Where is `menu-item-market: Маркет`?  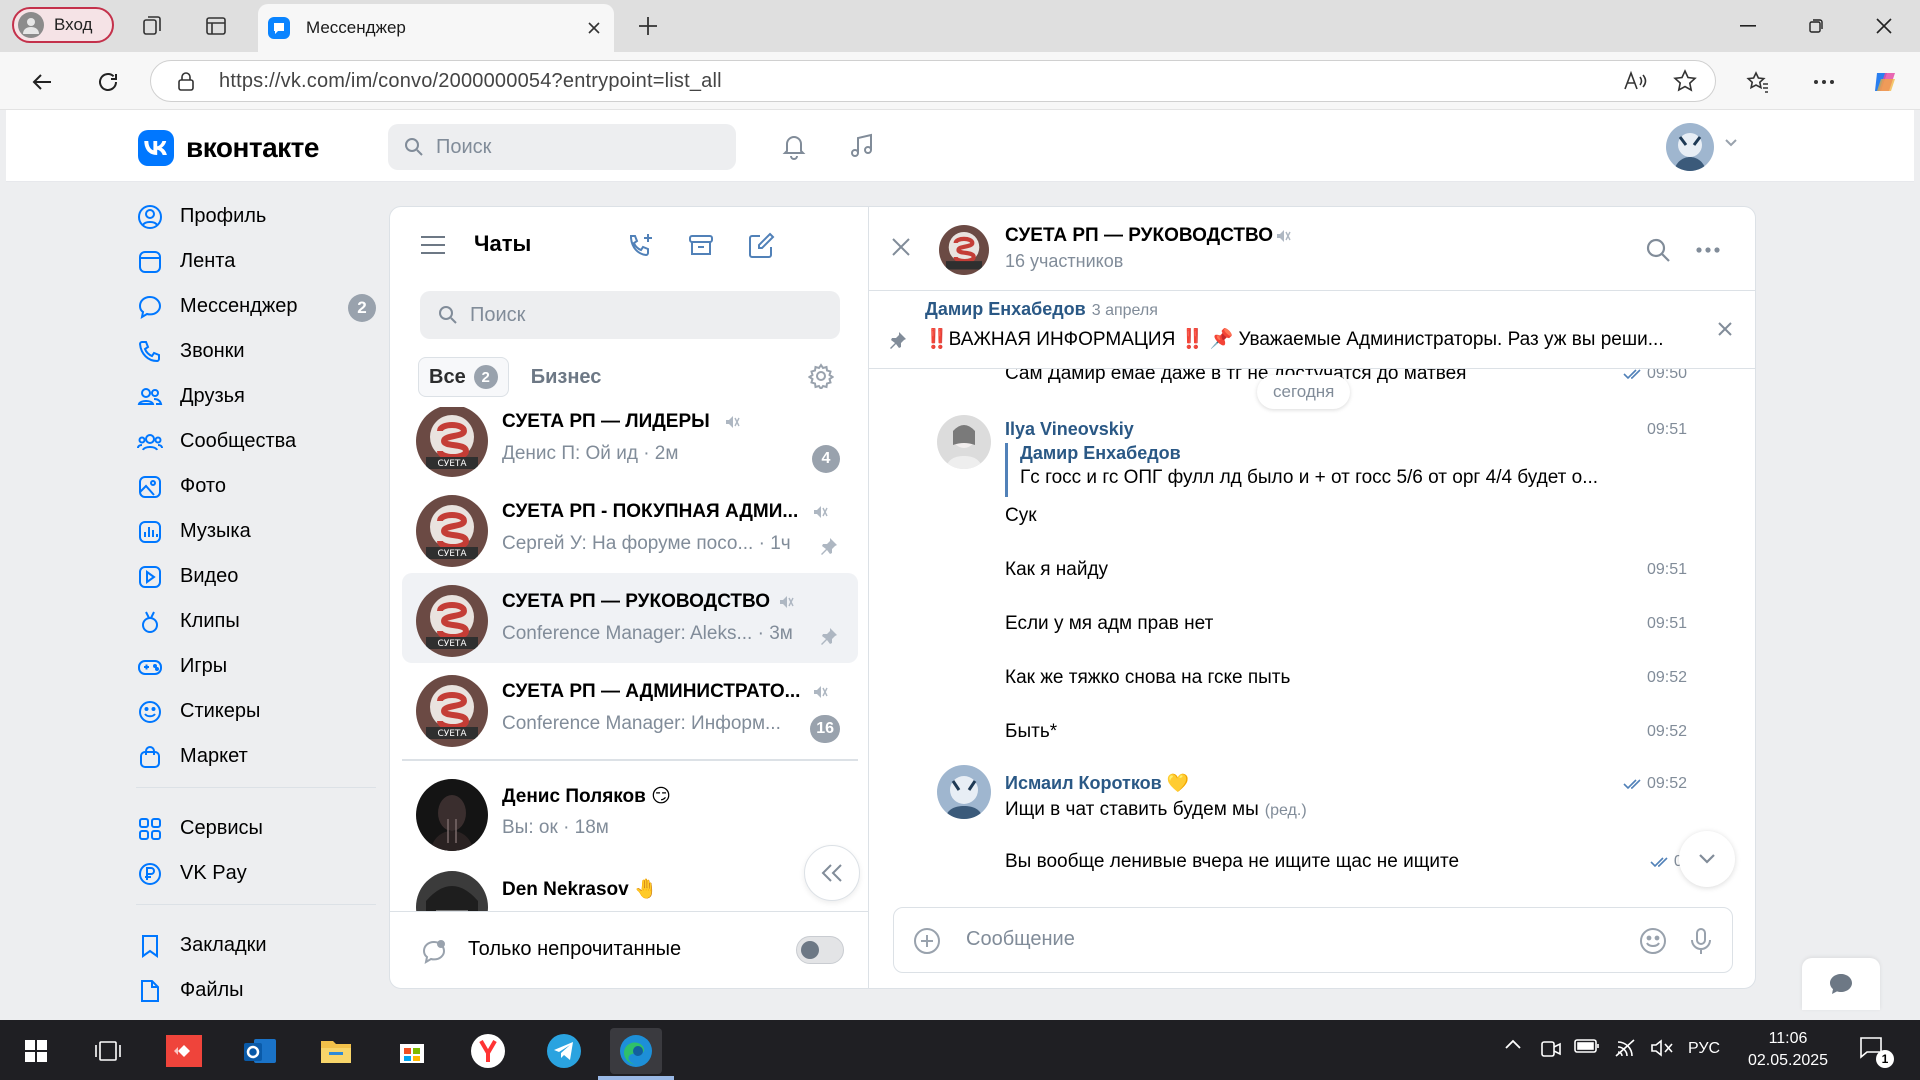
menu-item-market: Маркет is located at coordinates (256, 756).